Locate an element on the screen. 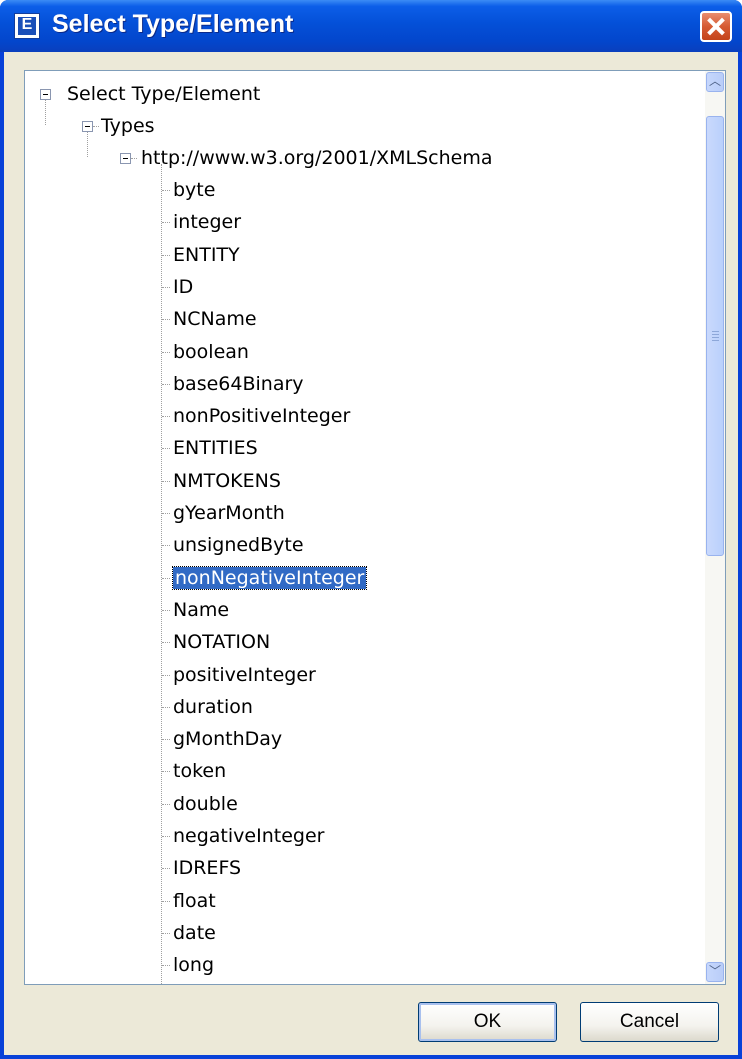 This screenshot has width=742, height=1059. close-button is located at coordinates (716, 26).